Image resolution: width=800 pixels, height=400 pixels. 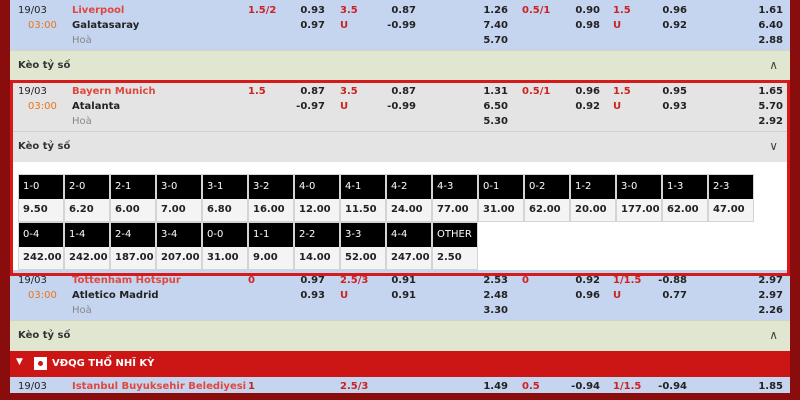 What do you see at coordinates (580, 26) in the screenshot?
I see `h1-hdp-away-odds: 0.98` at bounding box center [580, 26].